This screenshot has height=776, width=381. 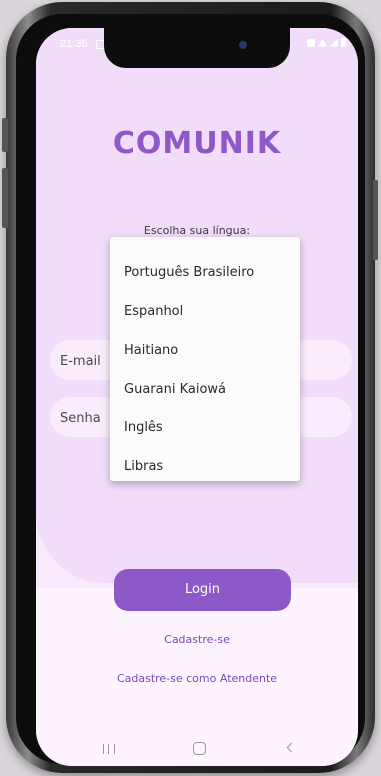 I want to click on recent-apps-icon, so click(x=109, y=749).